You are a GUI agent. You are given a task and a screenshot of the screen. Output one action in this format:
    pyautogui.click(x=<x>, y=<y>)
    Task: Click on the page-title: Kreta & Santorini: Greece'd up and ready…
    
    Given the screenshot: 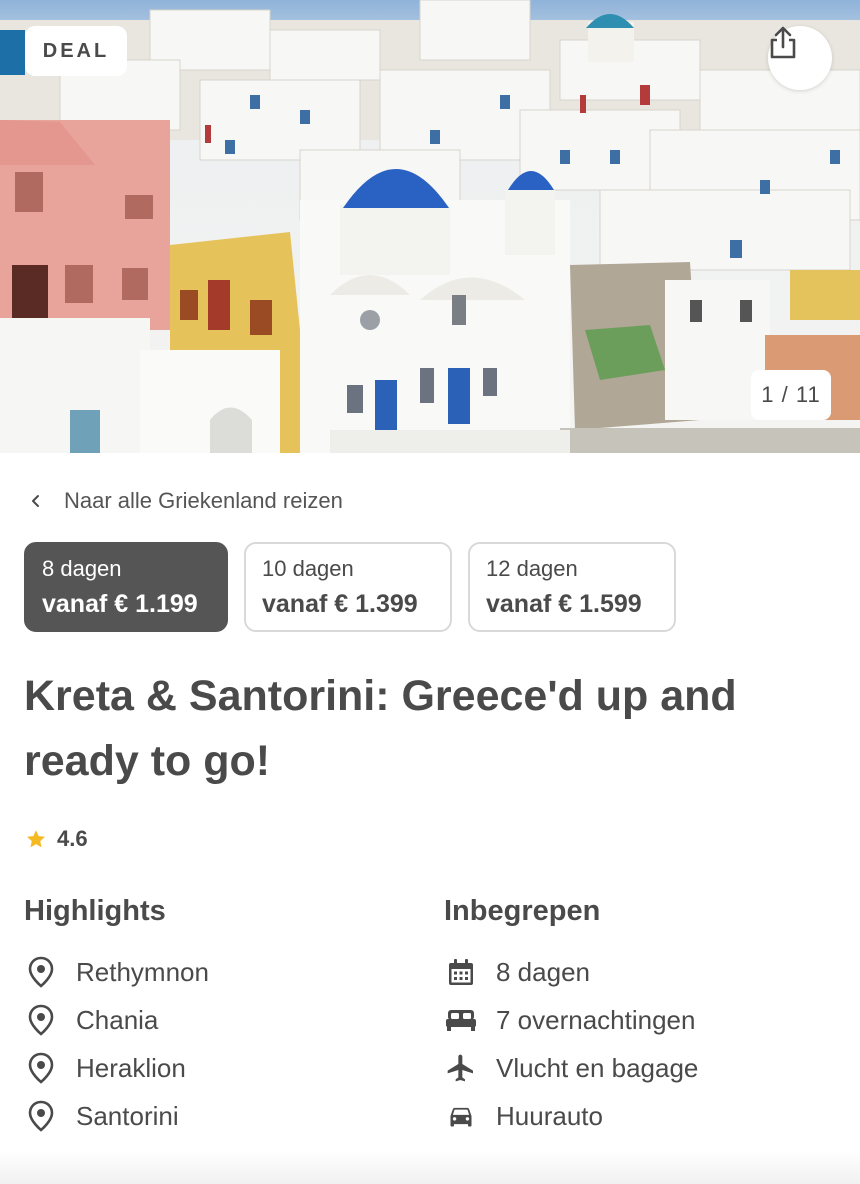 What is the action you would take?
    pyautogui.click(x=380, y=728)
    